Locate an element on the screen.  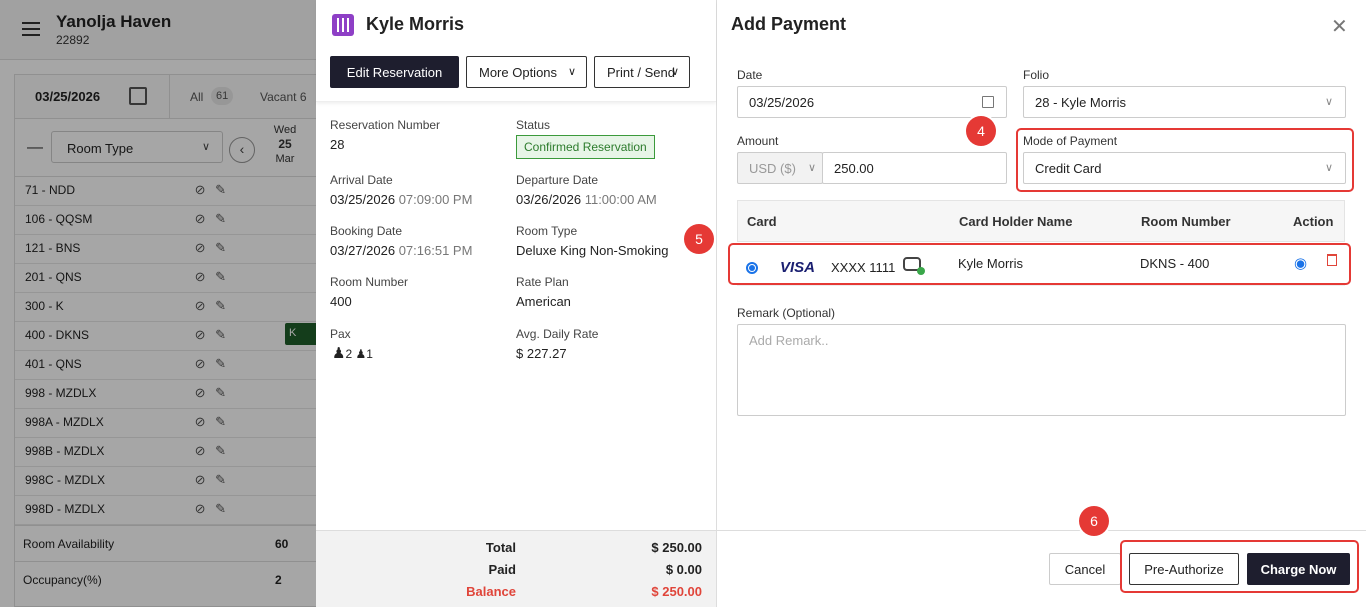
paid-label: Paid is located at coordinates (502, 569).